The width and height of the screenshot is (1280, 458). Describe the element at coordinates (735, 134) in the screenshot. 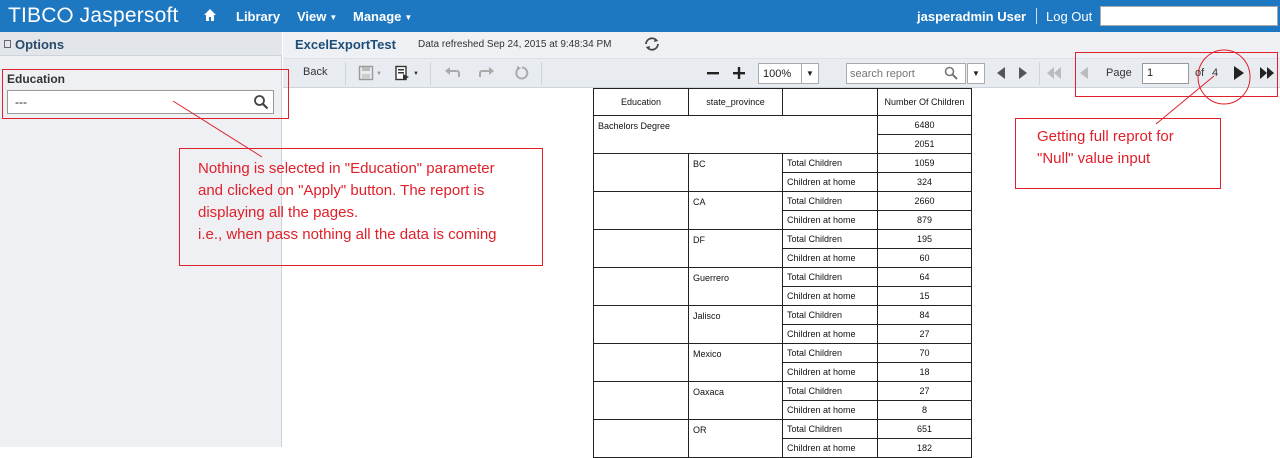

I see `group-label: Bachelors Degree` at that location.